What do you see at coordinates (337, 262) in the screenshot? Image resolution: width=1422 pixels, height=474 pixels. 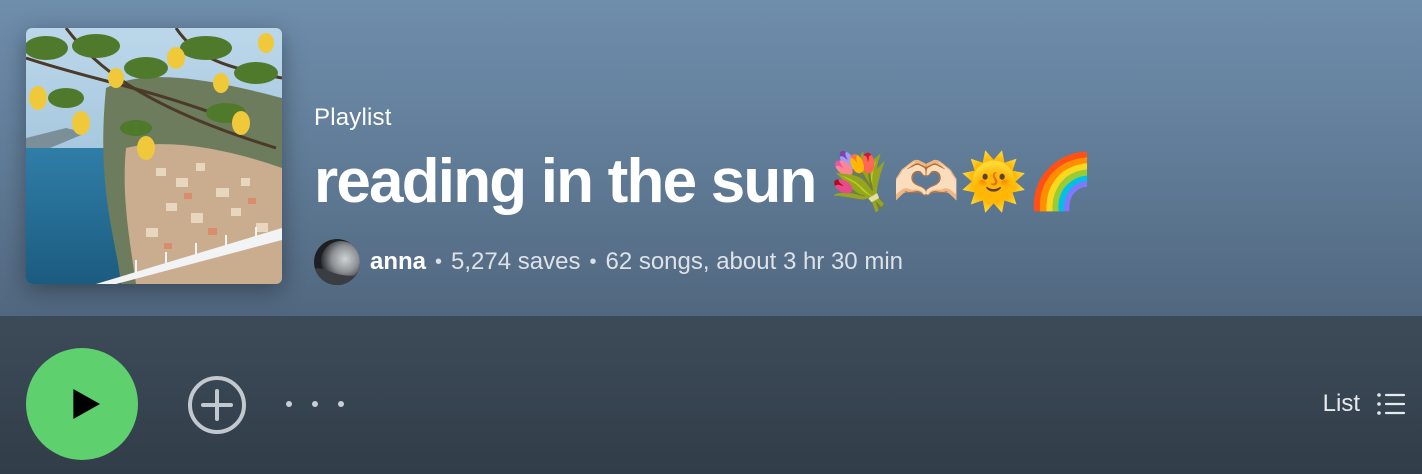 I see `owner-avatar` at bounding box center [337, 262].